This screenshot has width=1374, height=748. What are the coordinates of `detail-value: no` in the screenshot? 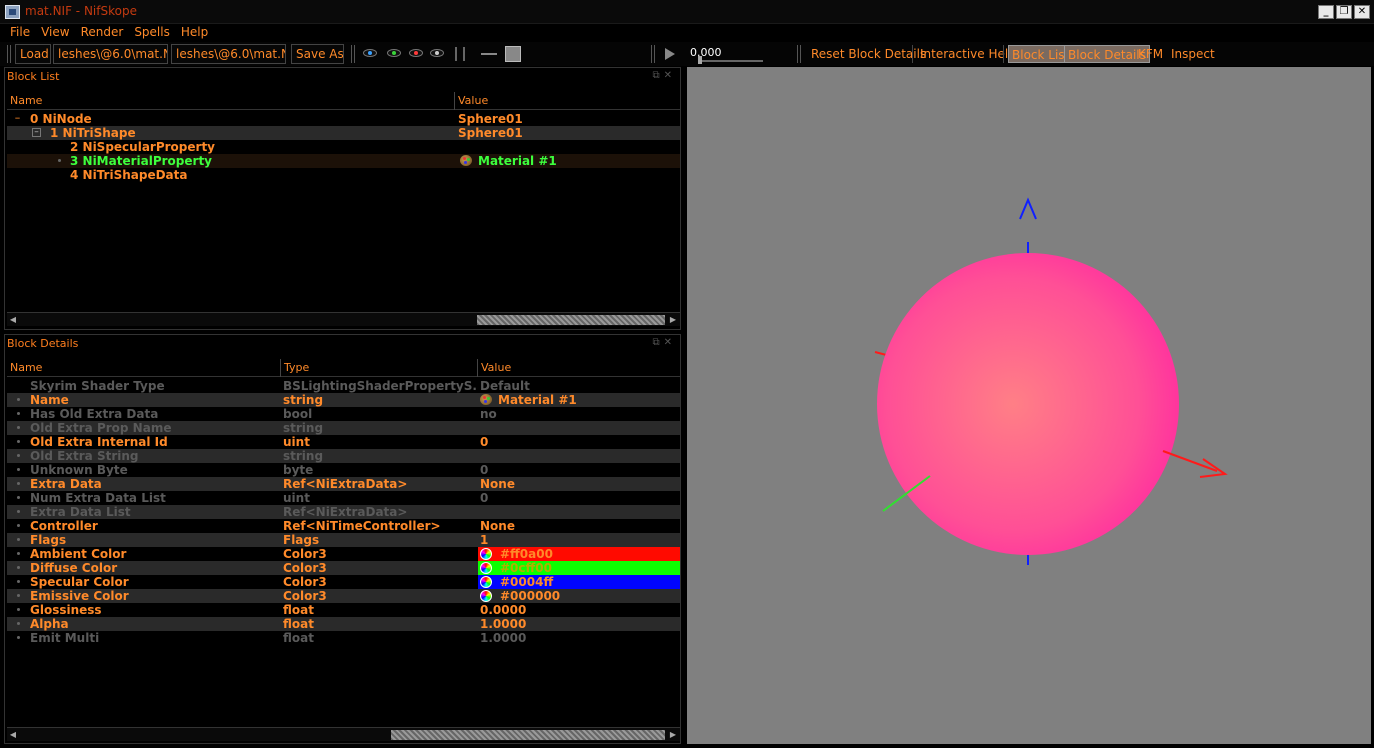 It's located at (579, 414).